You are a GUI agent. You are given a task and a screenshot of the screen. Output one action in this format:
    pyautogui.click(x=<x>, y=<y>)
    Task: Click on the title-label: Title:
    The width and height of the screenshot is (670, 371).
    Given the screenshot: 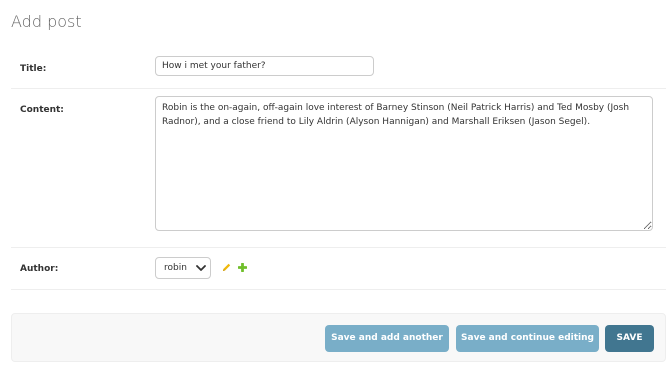 What is the action you would take?
    pyautogui.click(x=33, y=69)
    